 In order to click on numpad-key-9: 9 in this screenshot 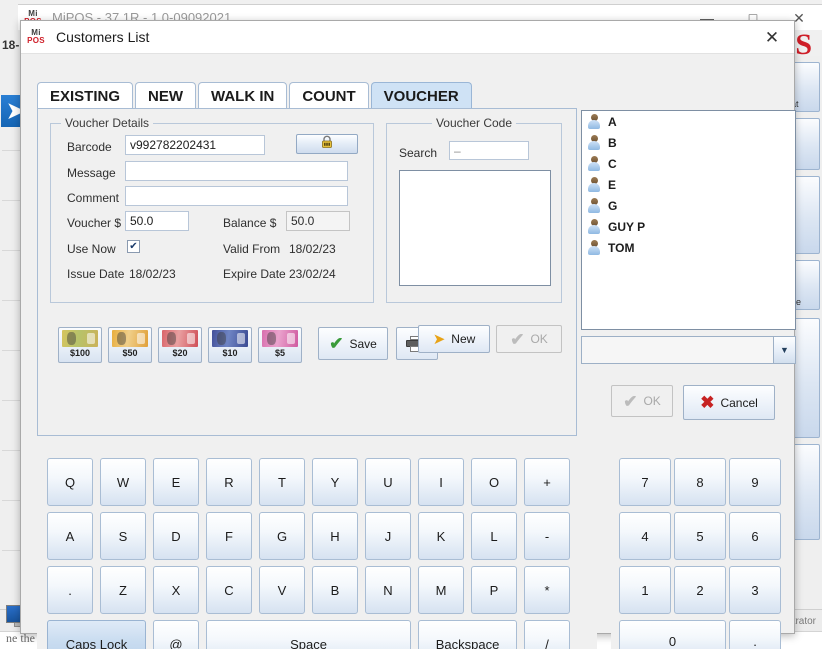, I will do `click(755, 482)`.